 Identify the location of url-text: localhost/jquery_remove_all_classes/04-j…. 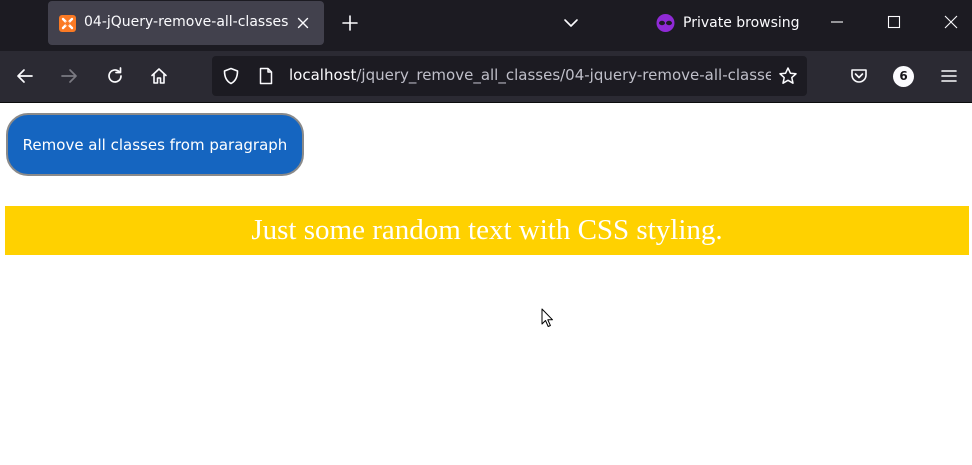
(530, 75).